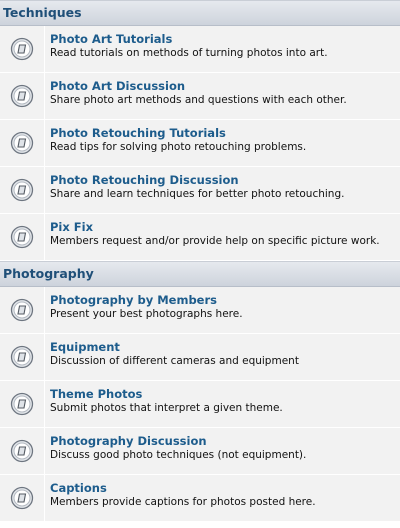 The image size is (400, 528). What do you see at coordinates (225, 300) in the screenshot?
I see `forum-link-photography-by-members: Photography by Members` at bounding box center [225, 300].